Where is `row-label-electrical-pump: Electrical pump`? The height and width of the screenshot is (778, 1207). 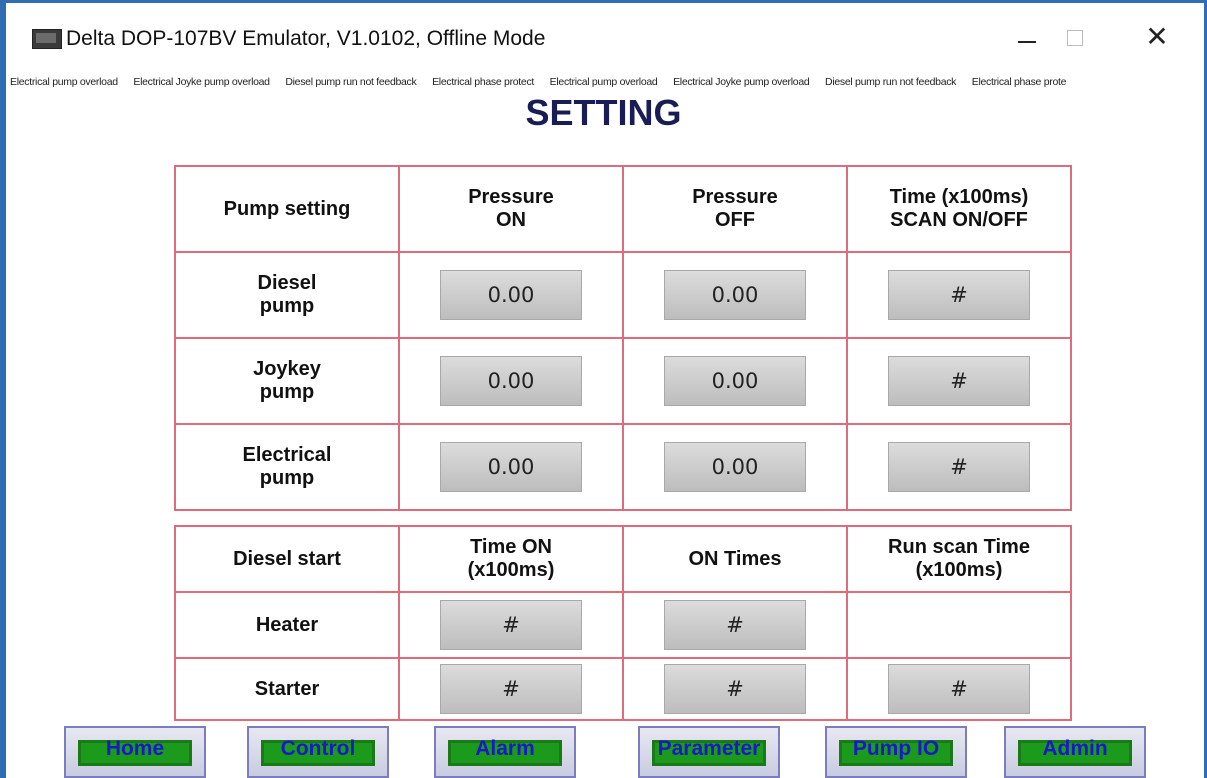
row-label-electrical-pump: Electrical pump is located at coordinates (287, 467).